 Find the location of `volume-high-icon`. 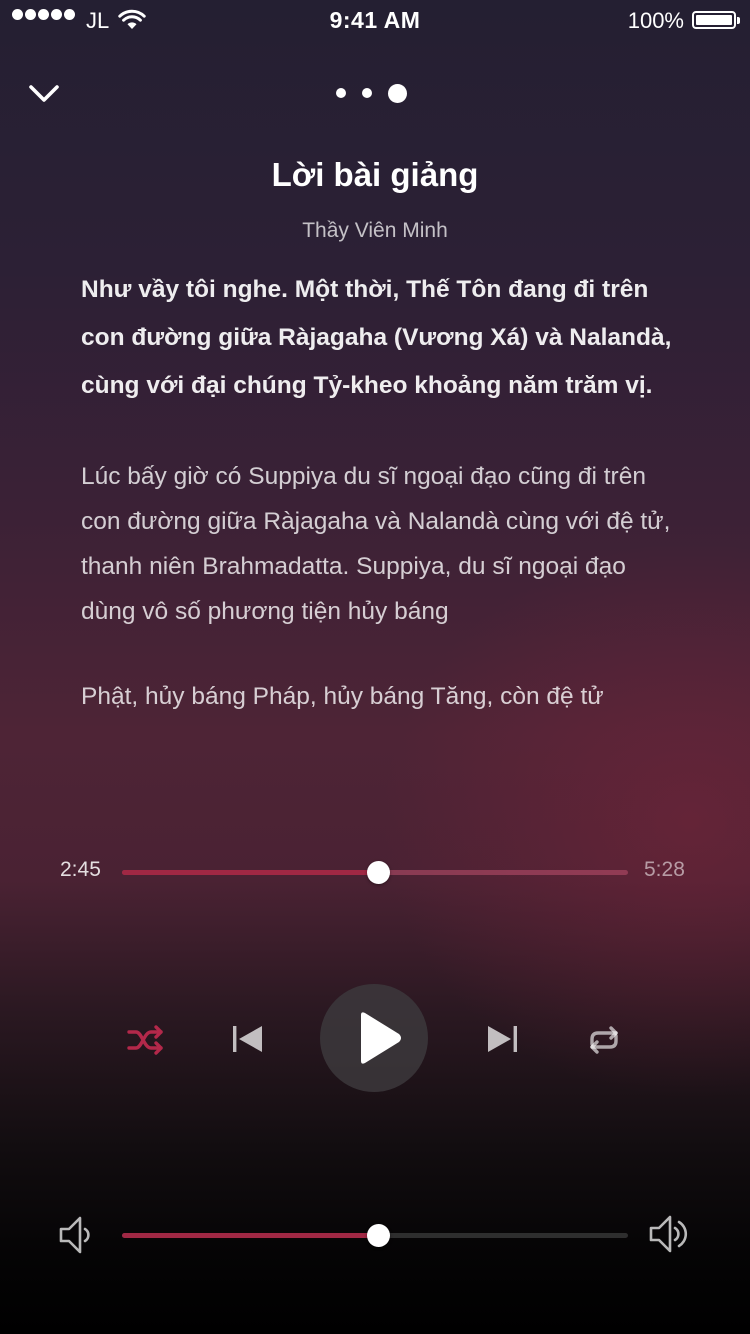

volume-high-icon is located at coordinates (668, 1234).